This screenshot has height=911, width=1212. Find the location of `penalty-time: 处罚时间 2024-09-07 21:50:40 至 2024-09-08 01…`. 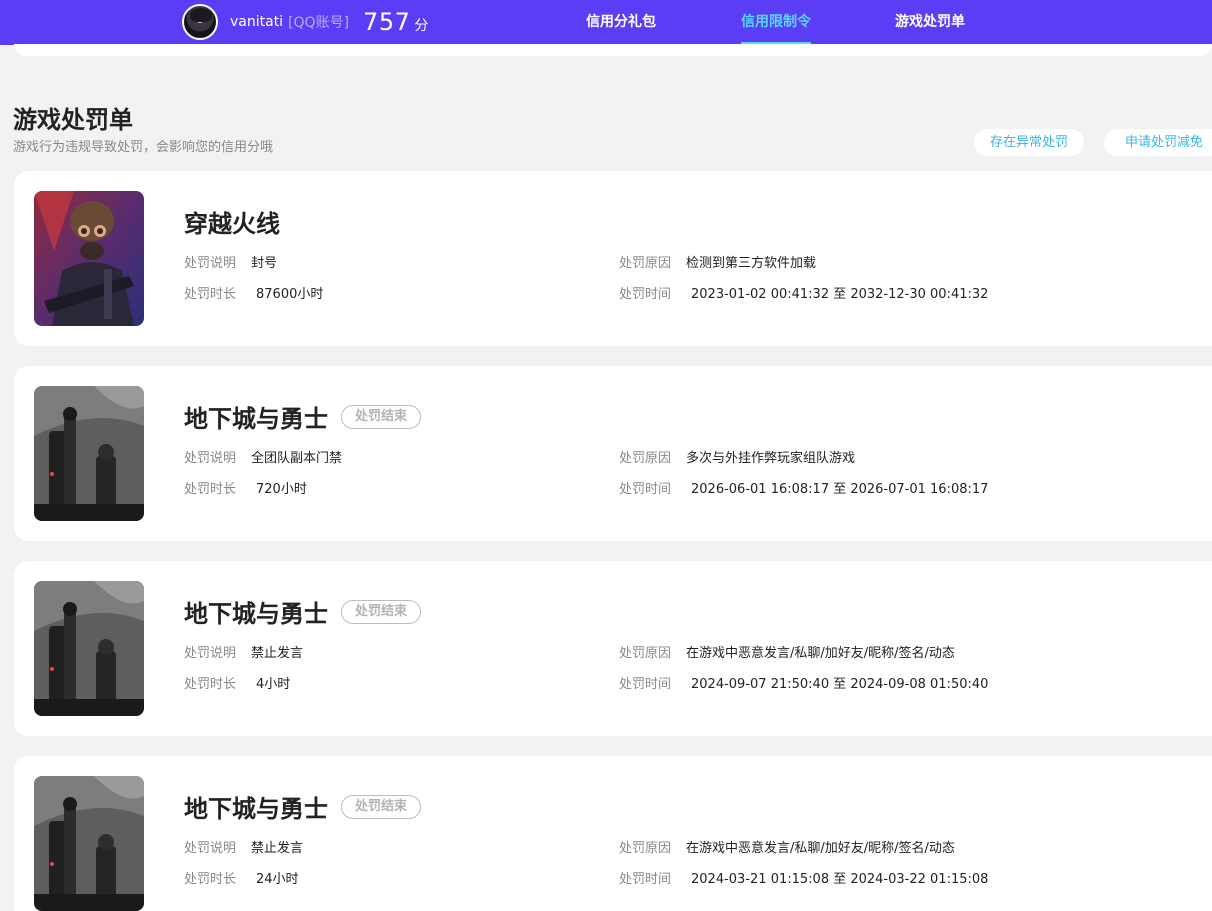

penalty-time: 处罚时间 2024-09-07 21:50:40 至 2024-09-08 01… is located at coordinates (803, 682).